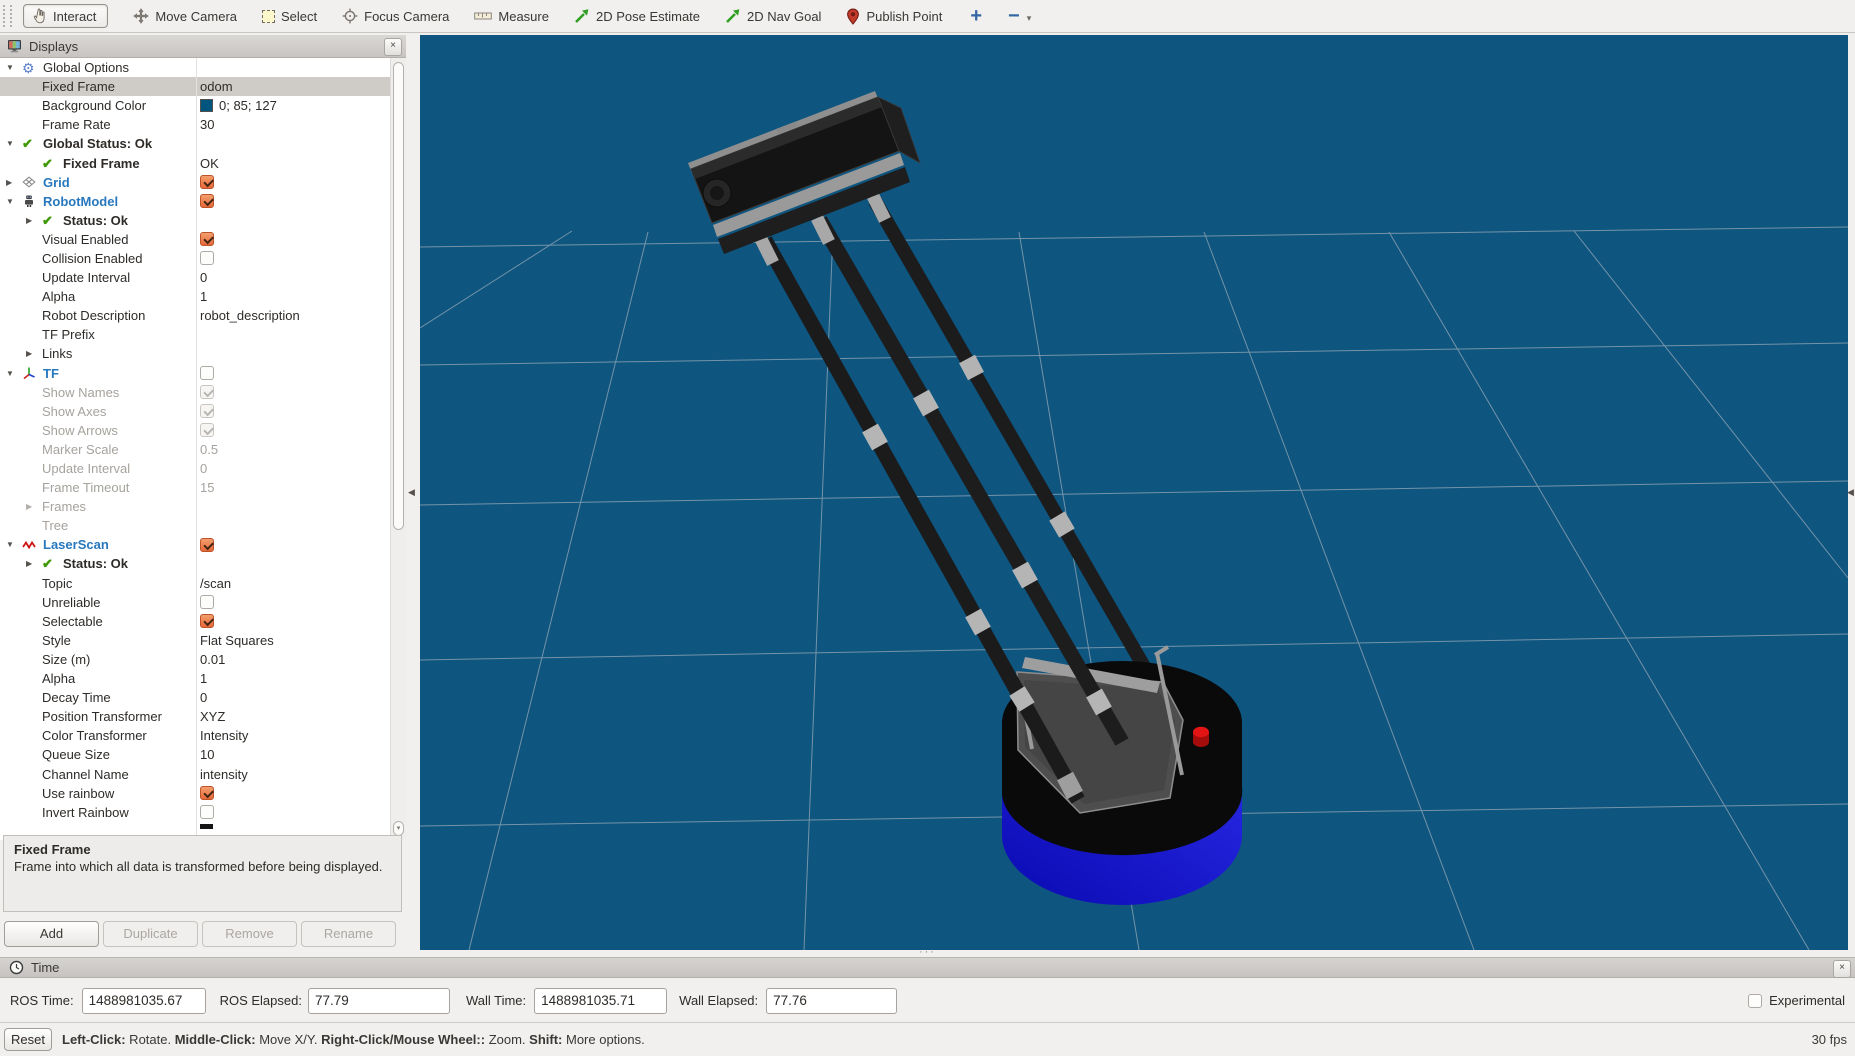 The image size is (1855, 1056). I want to click on experimental-checkbox, so click(1755, 1000).